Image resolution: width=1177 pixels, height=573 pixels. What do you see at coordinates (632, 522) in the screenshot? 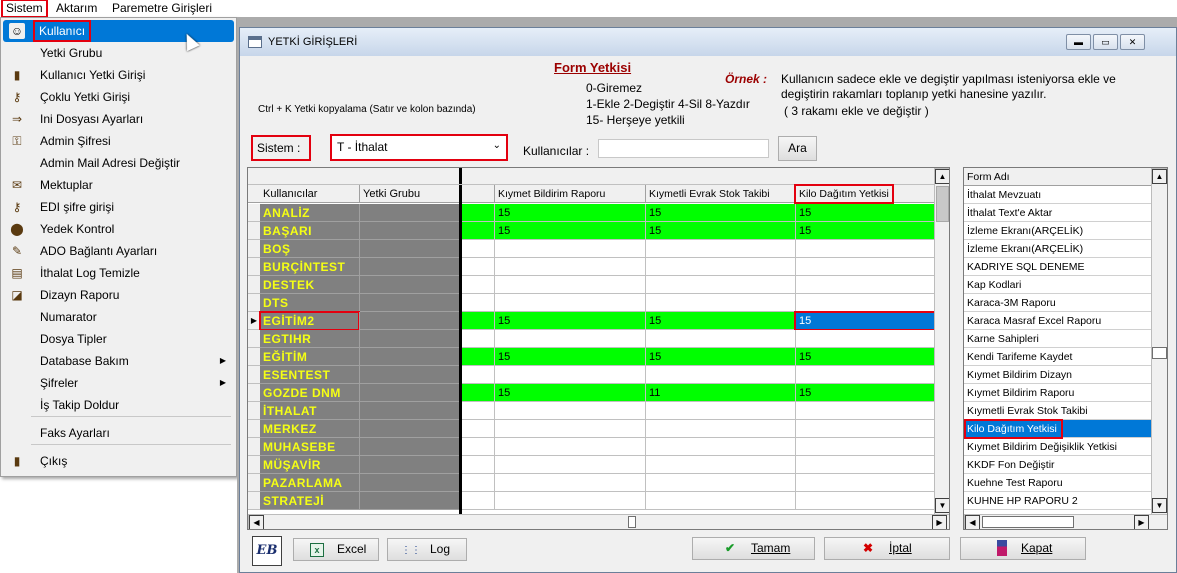
I see `grid-hscroll-thumb` at bounding box center [632, 522].